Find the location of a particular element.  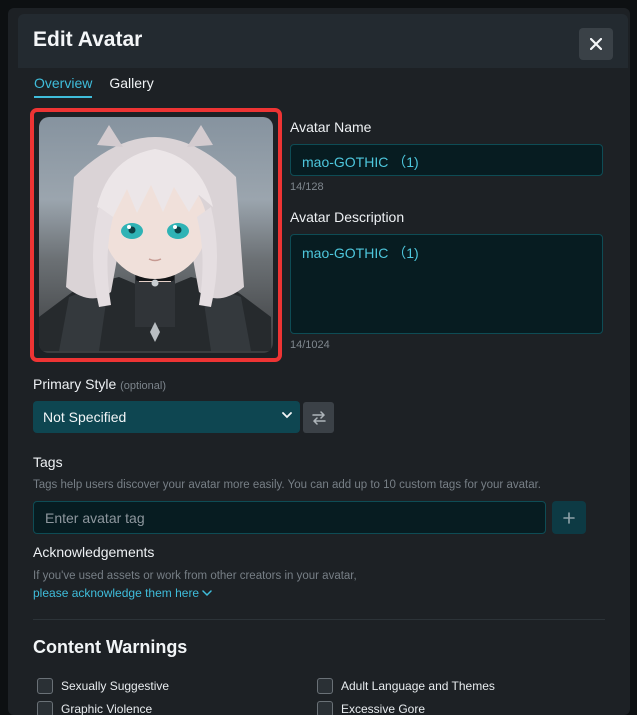

checkbox-excessive-gore: Excessive Gore is located at coordinates (371, 708).